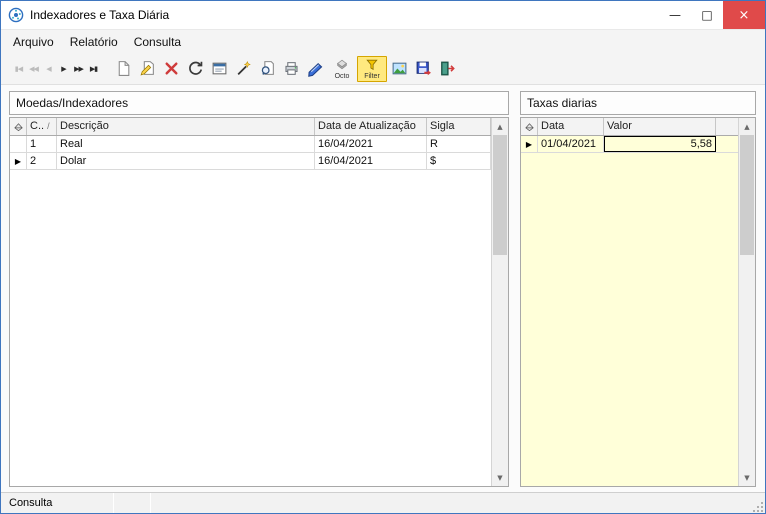 The height and width of the screenshot is (514, 766). I want to click on new-record-button, so click(123, 69).